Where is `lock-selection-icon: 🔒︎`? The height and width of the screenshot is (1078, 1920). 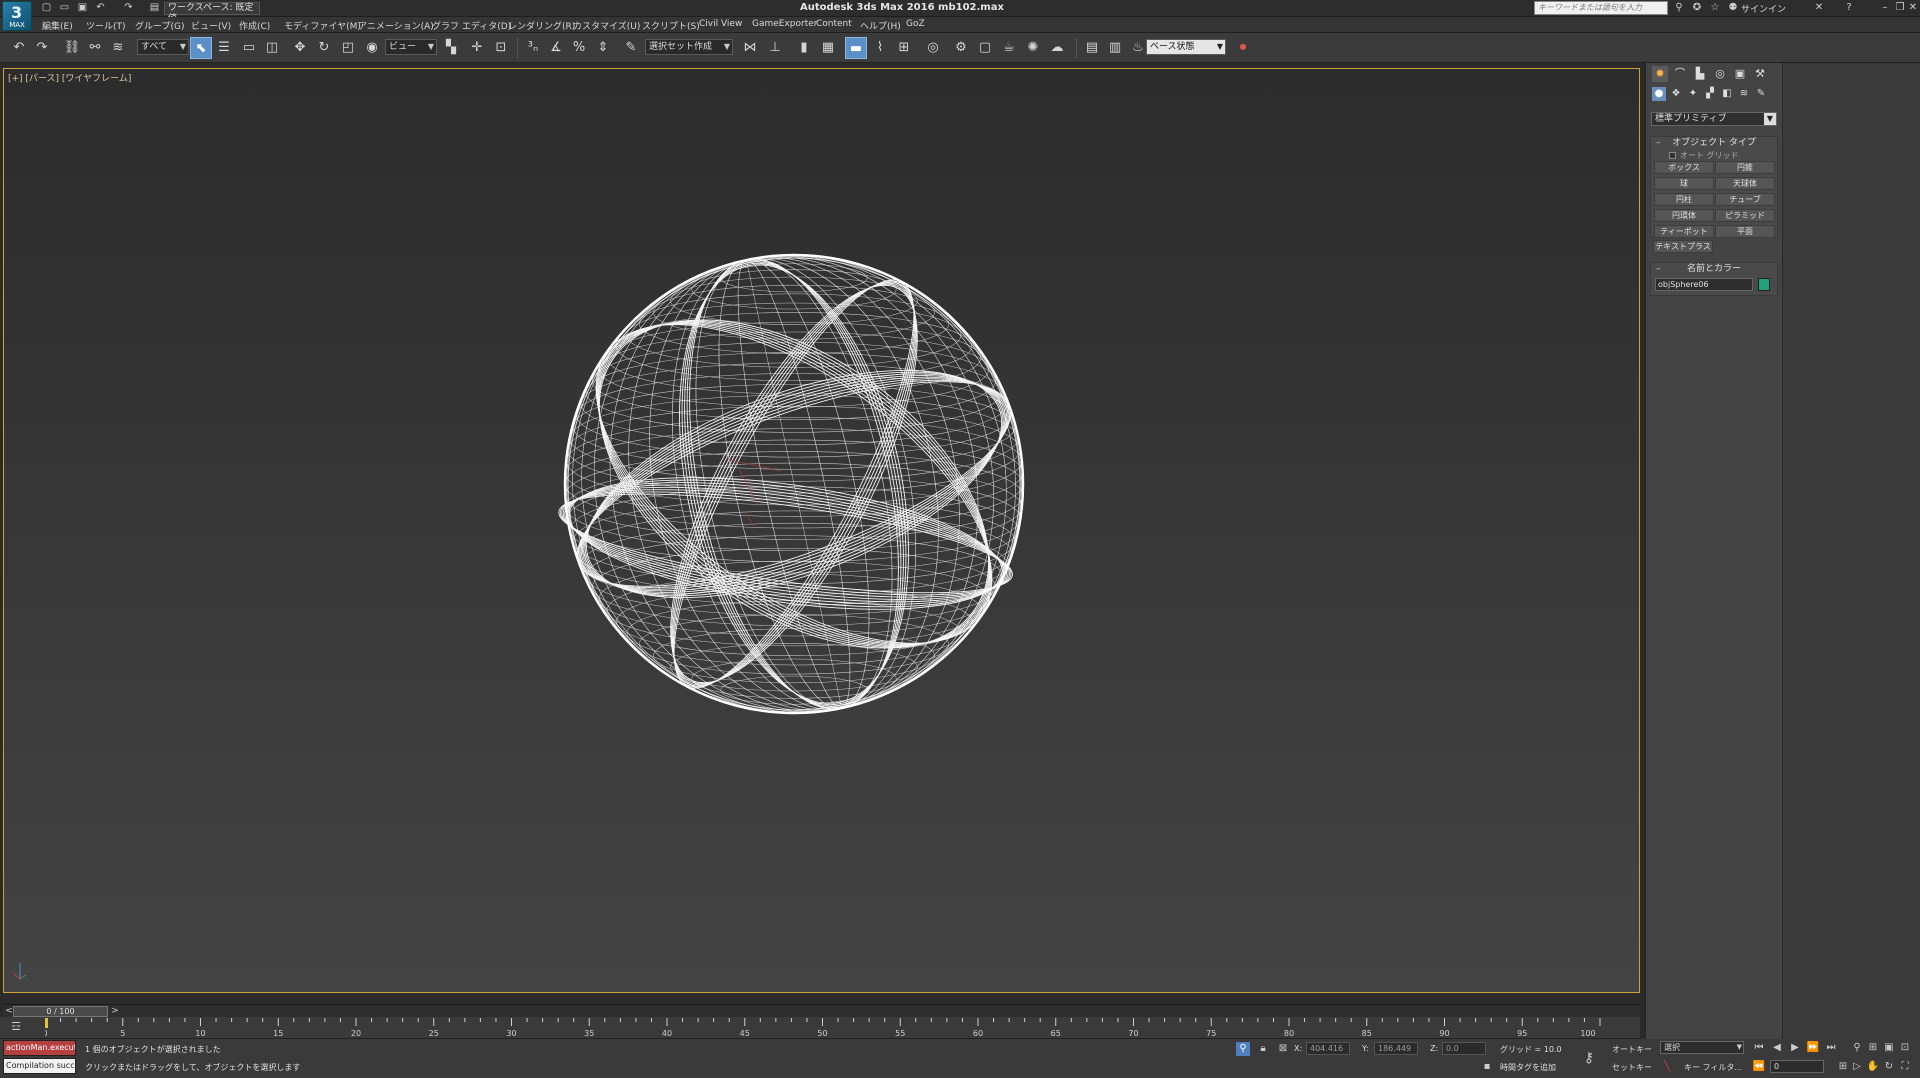 lock-selection-icon: 🔒︎ is located at coordinates (1263, 1049).